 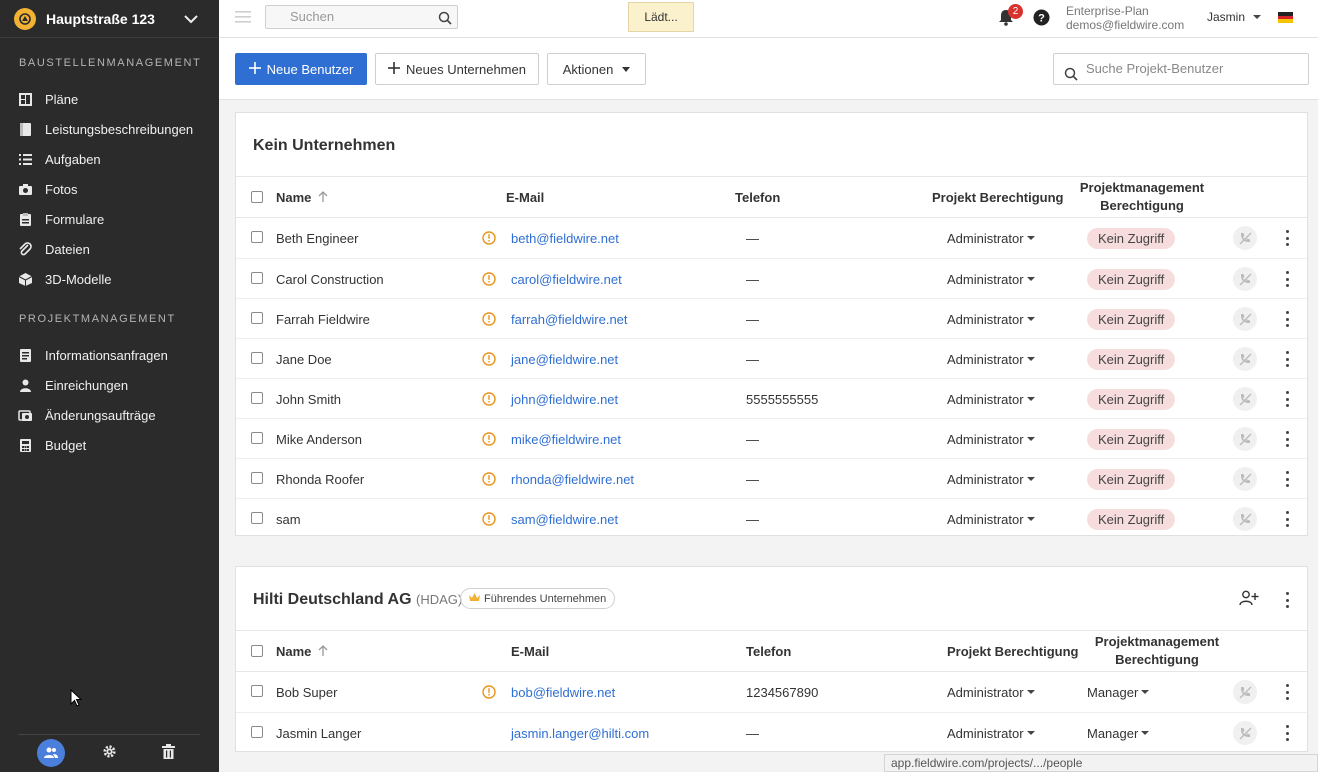 I want to click on sidebar-item-specifications: Leistungsbeschreibungen, so click(x=113, y=129).